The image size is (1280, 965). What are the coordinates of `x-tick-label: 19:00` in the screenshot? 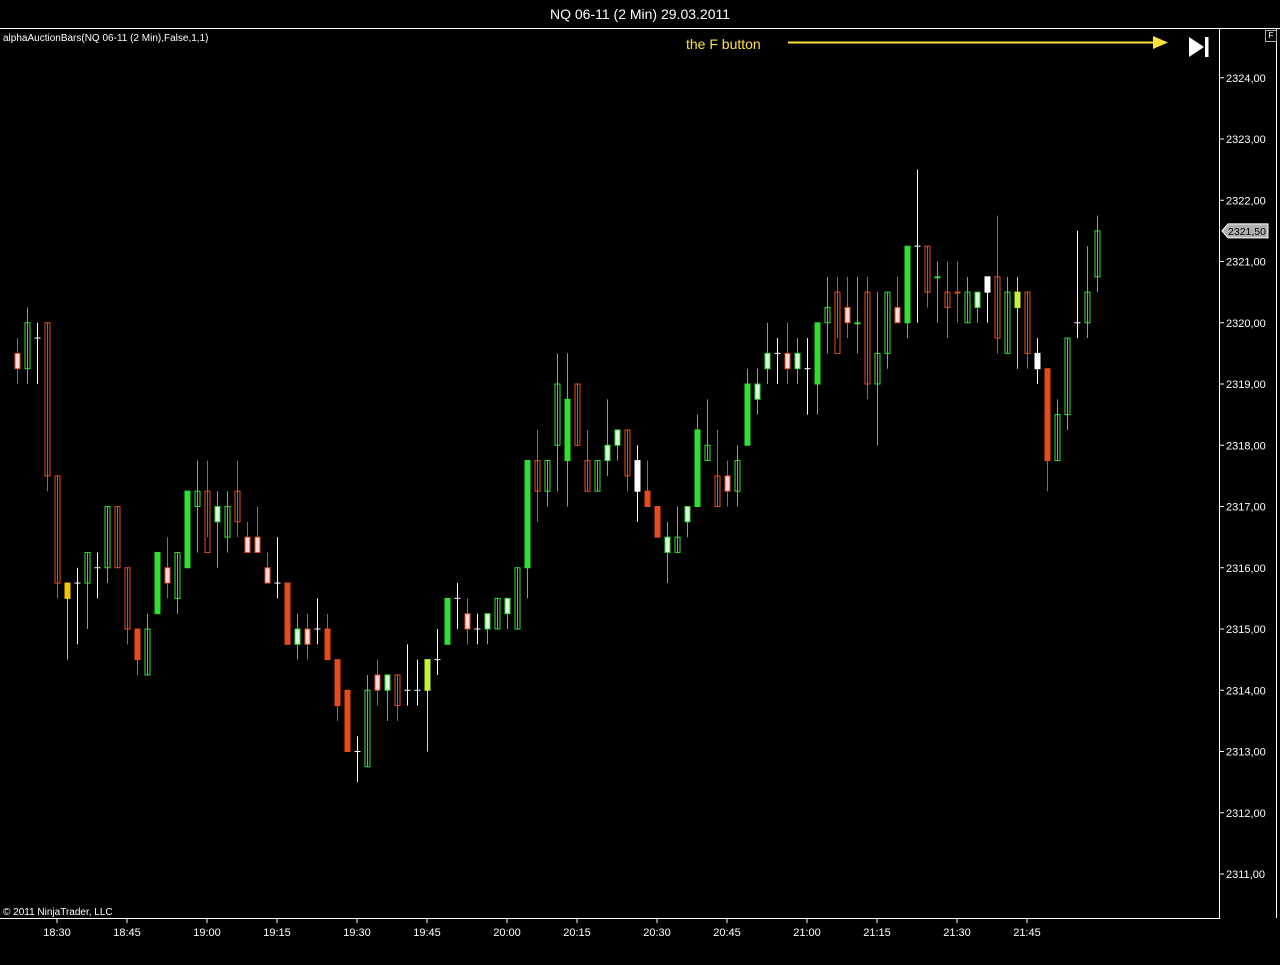 It's located at (207, 933).